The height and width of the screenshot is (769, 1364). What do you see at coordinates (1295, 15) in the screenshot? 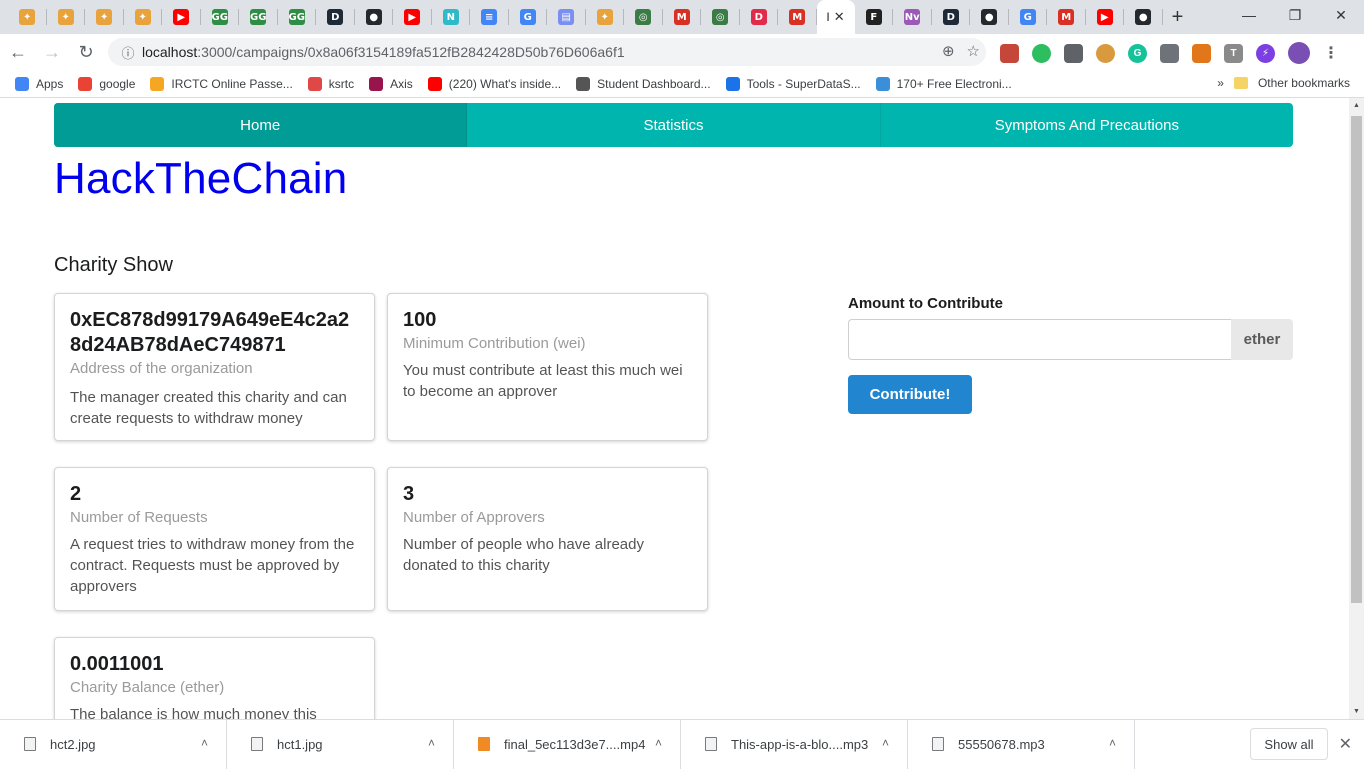
I see `restore-icon: ❐` at bounding box center [1295, 15].